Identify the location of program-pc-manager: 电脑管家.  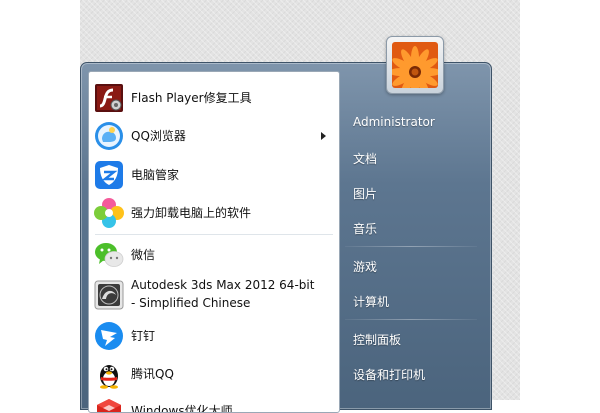
(214, 175).